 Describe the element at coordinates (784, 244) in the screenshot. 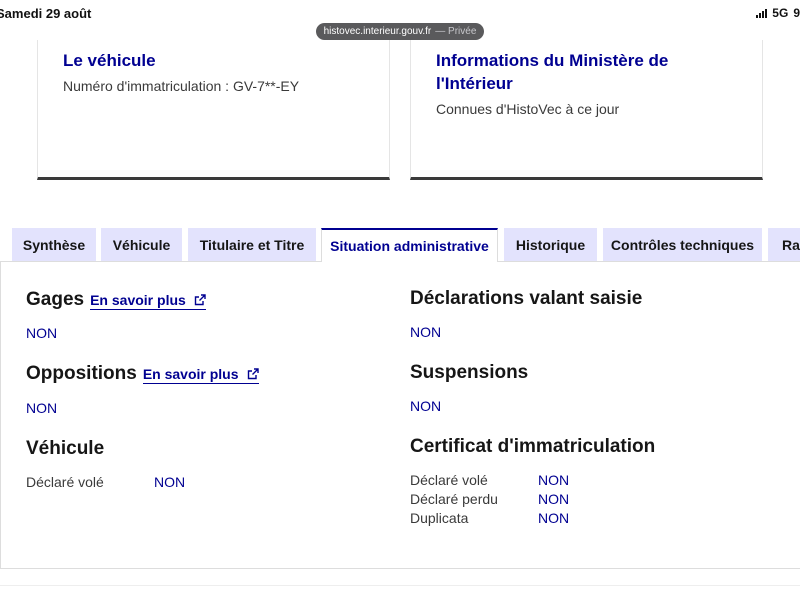

I see `tab-rapport: Rap` at that location.